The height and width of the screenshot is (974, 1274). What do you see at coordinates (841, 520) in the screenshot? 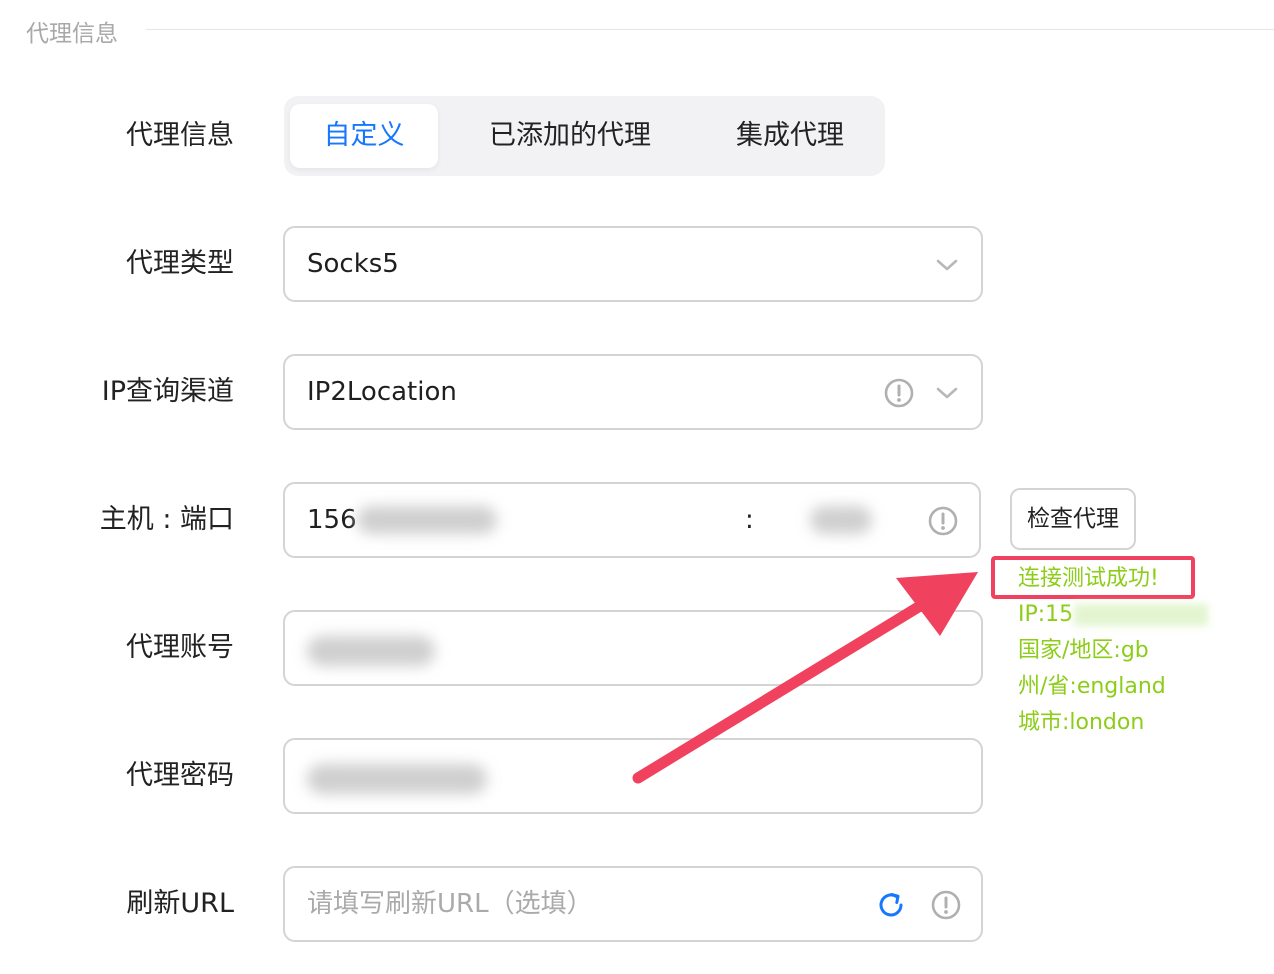
I see `redacted-port` at bounding box center [841, 520].